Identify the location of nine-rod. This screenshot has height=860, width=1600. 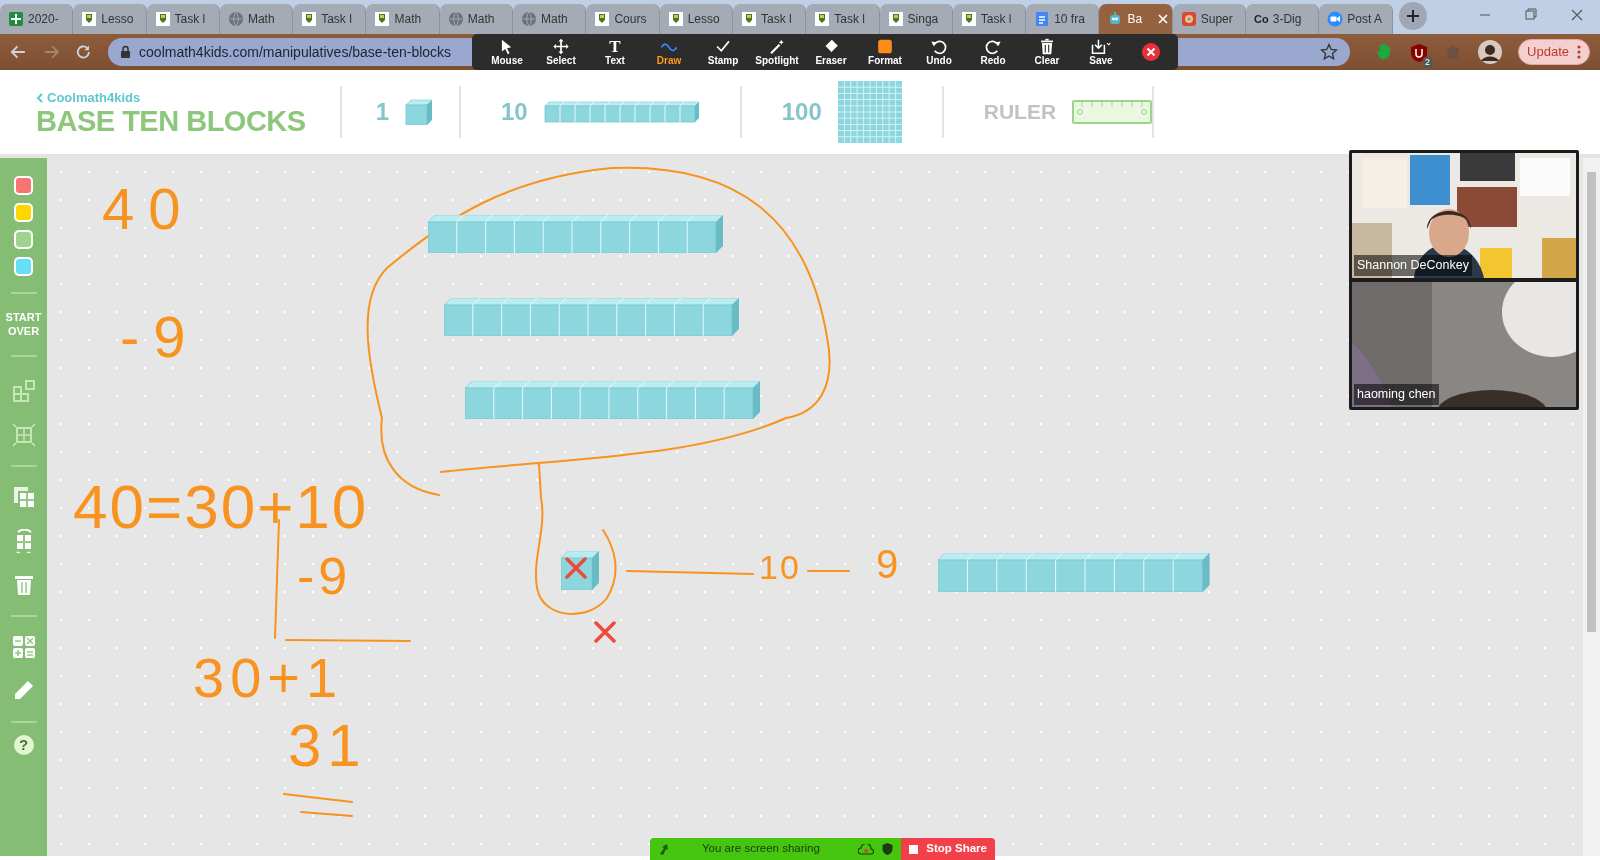
(1074, 572).